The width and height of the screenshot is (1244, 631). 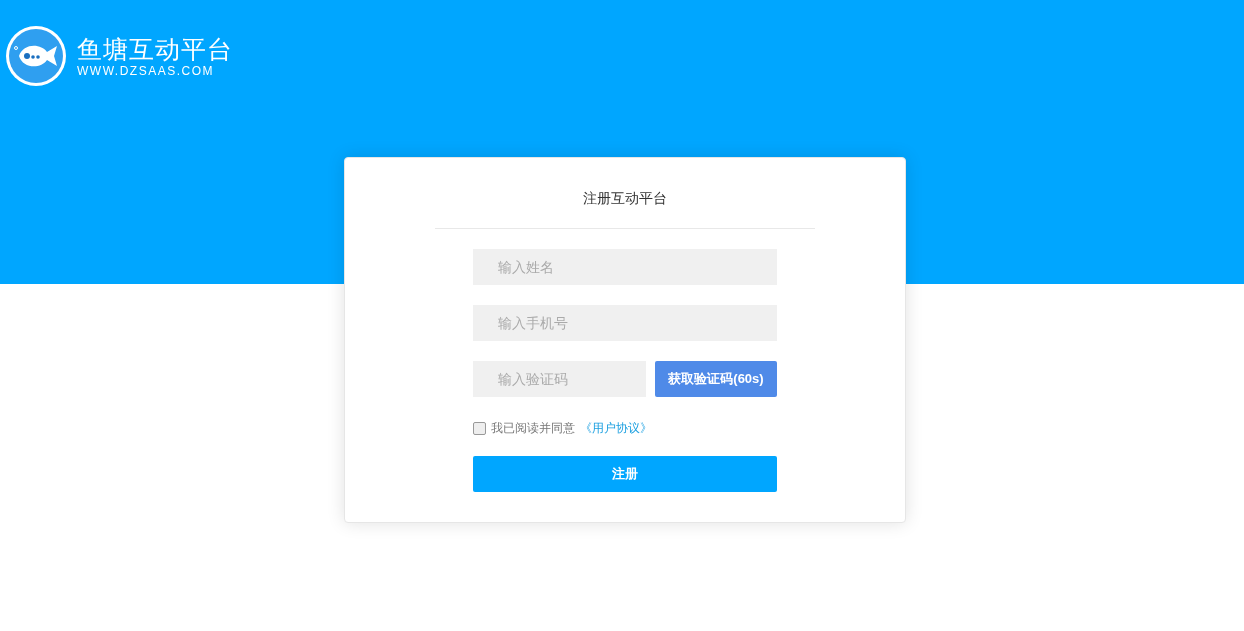 I want to click on code-field: 输入验证码, so click(x=559, y=379).